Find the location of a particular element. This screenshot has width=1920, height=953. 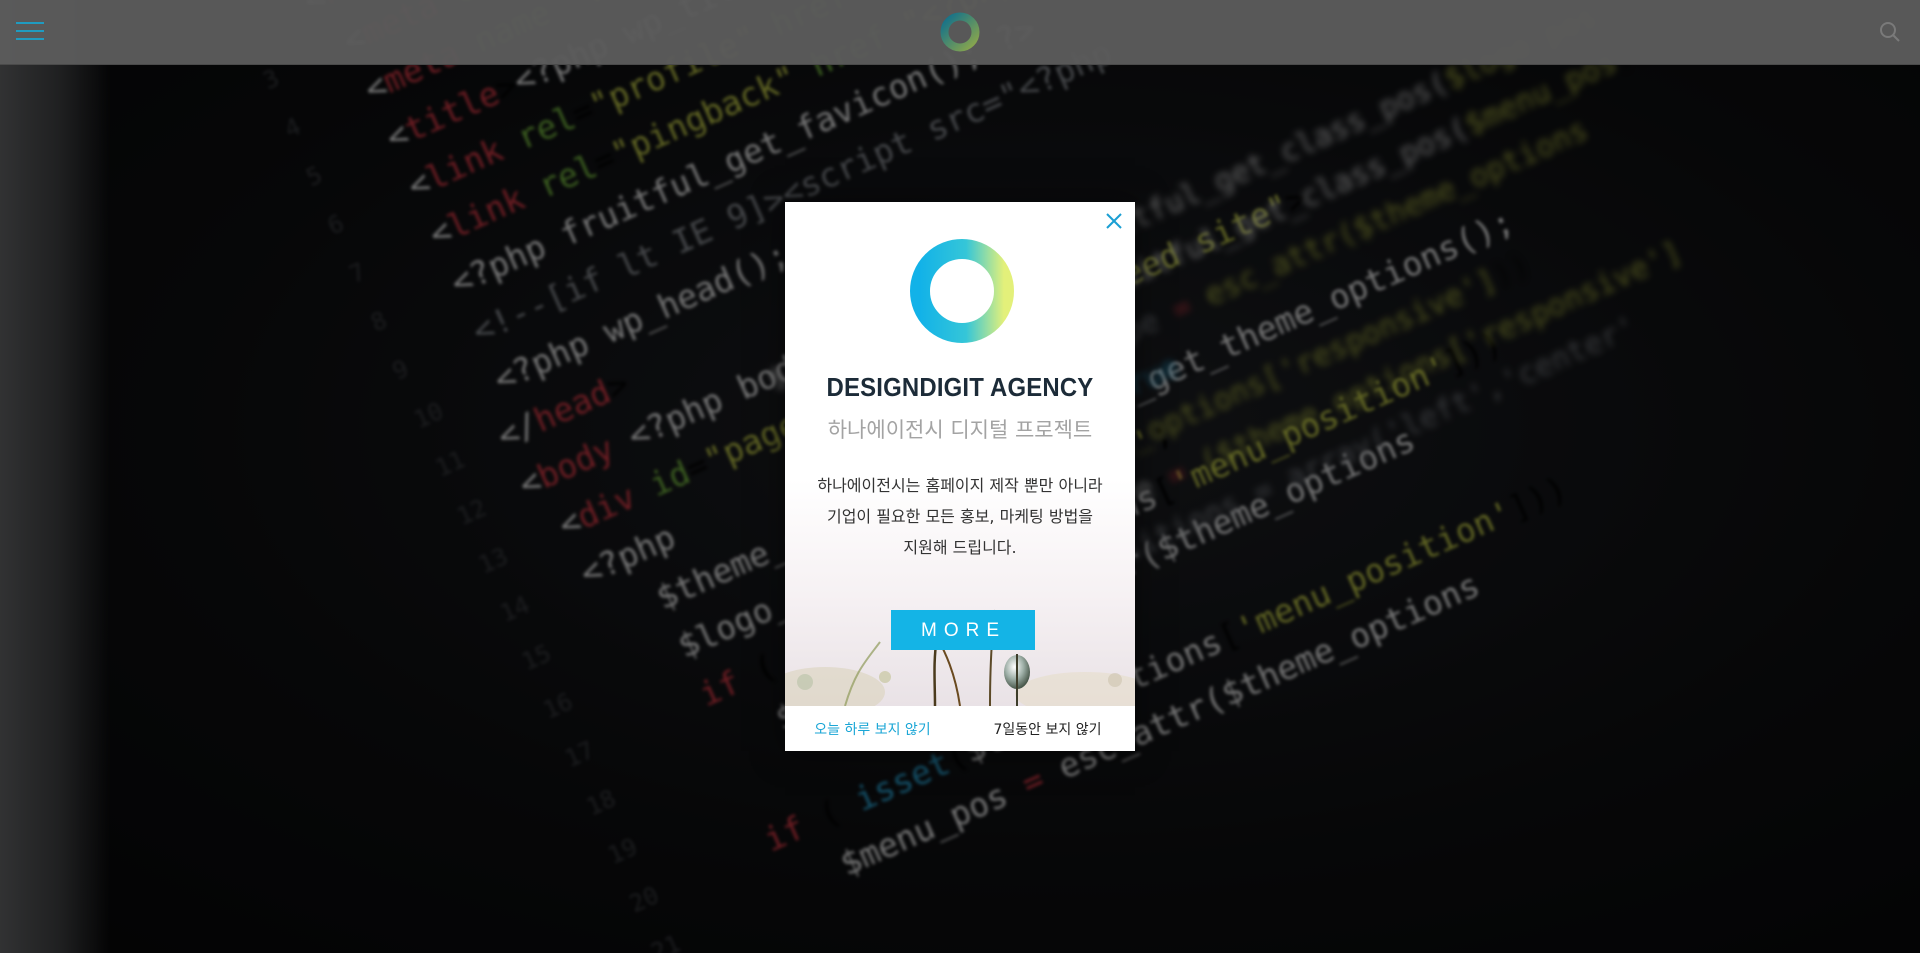

popup-footer: 오늘 하루 보지 않기 7일동안 보지 않기 is located at coordinates (960, 728).